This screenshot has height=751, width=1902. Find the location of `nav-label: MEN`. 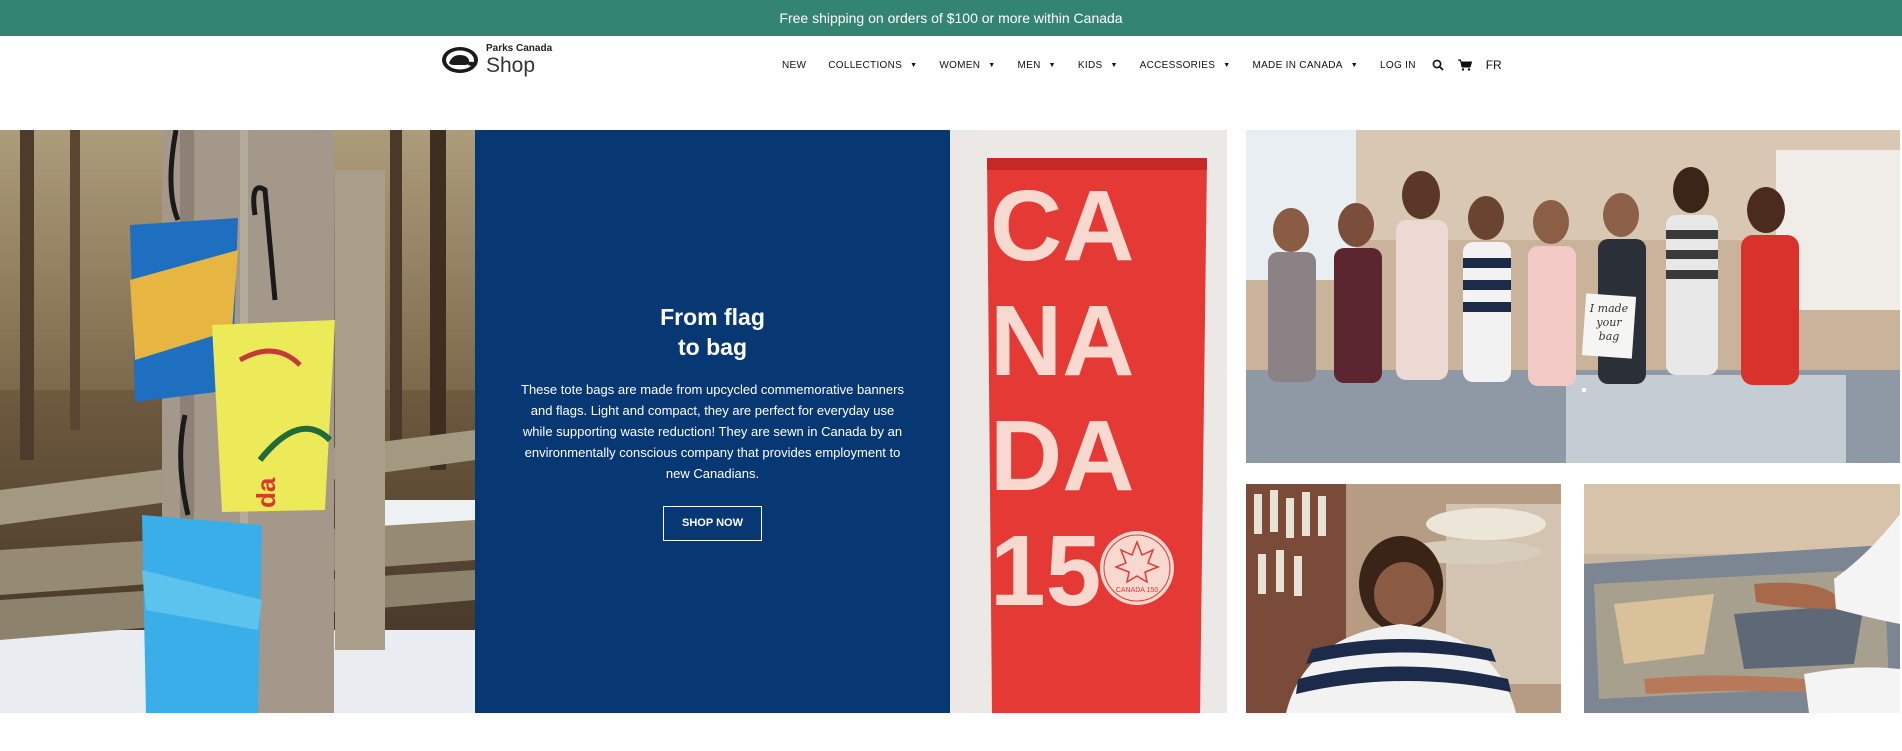

nav-label: MEN is located at coordinates (1029, 65).